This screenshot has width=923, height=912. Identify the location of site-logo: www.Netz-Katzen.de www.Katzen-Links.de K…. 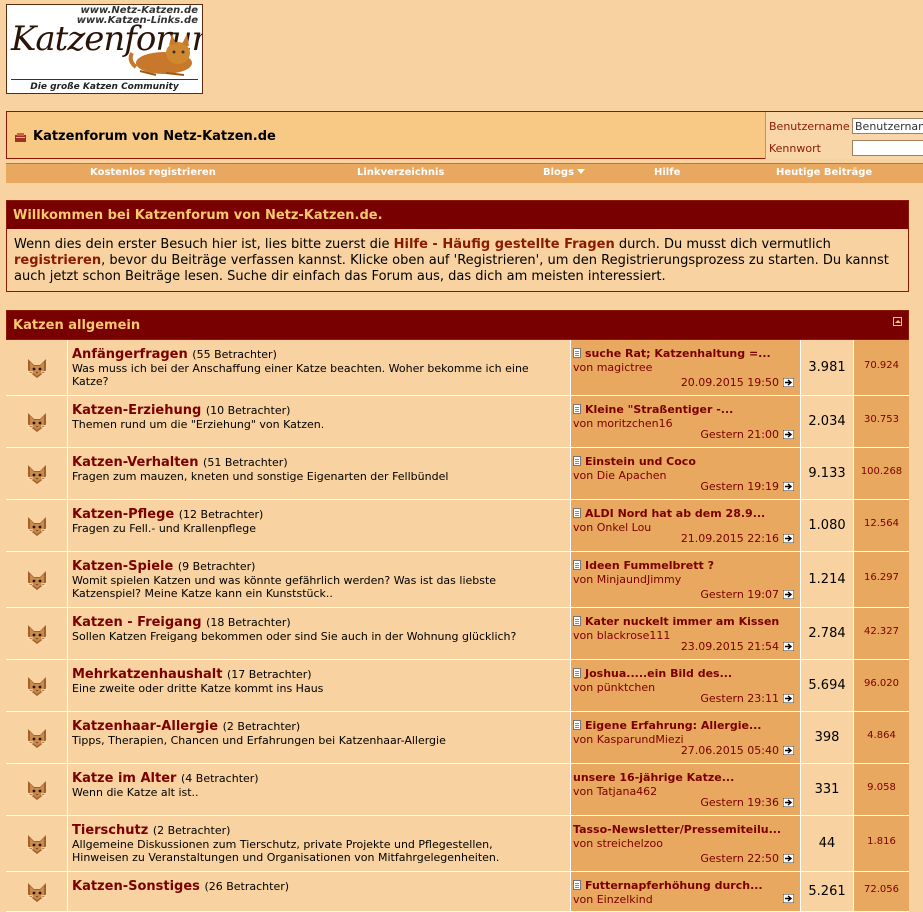
(104, 49).